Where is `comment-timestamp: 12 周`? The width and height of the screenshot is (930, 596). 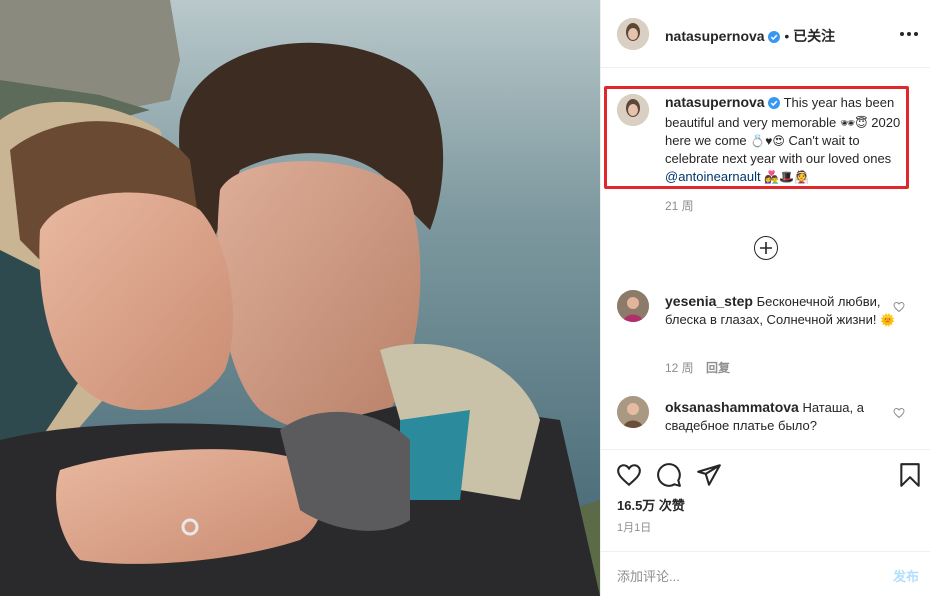 comment-timestamp: 12 周 is located at coordinates (679, 367).